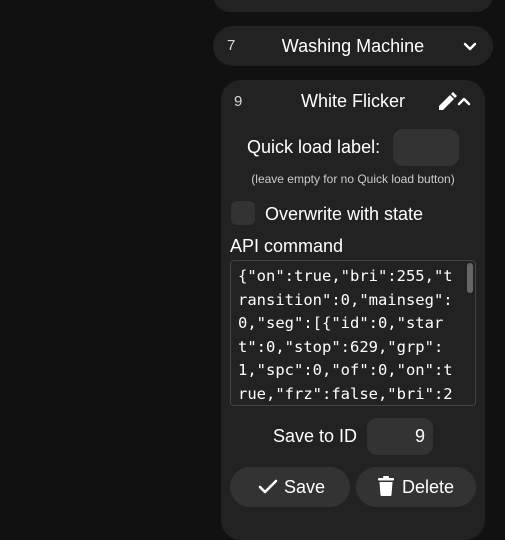 The image size is (505, 540). I want to click on chevron-down-icon, so click(470, 47).